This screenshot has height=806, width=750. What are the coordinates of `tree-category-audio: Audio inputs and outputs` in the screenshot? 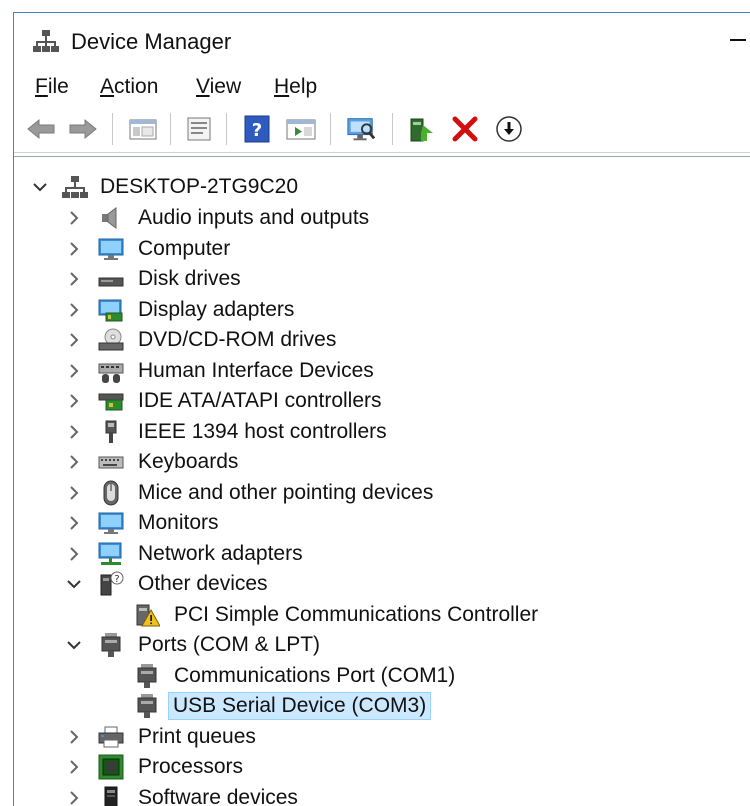 It's located at (364, 218).